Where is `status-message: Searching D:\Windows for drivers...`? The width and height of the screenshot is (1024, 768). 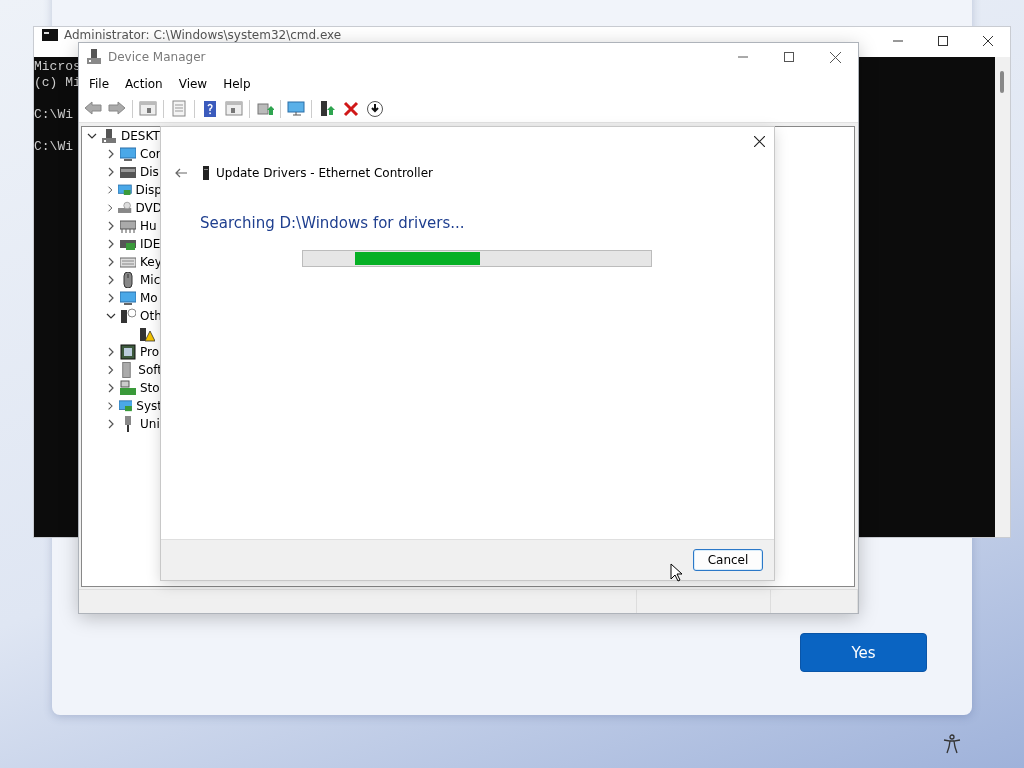
status-message: Searching D:\Windows for drivers... is located at coordinates (333, 223).